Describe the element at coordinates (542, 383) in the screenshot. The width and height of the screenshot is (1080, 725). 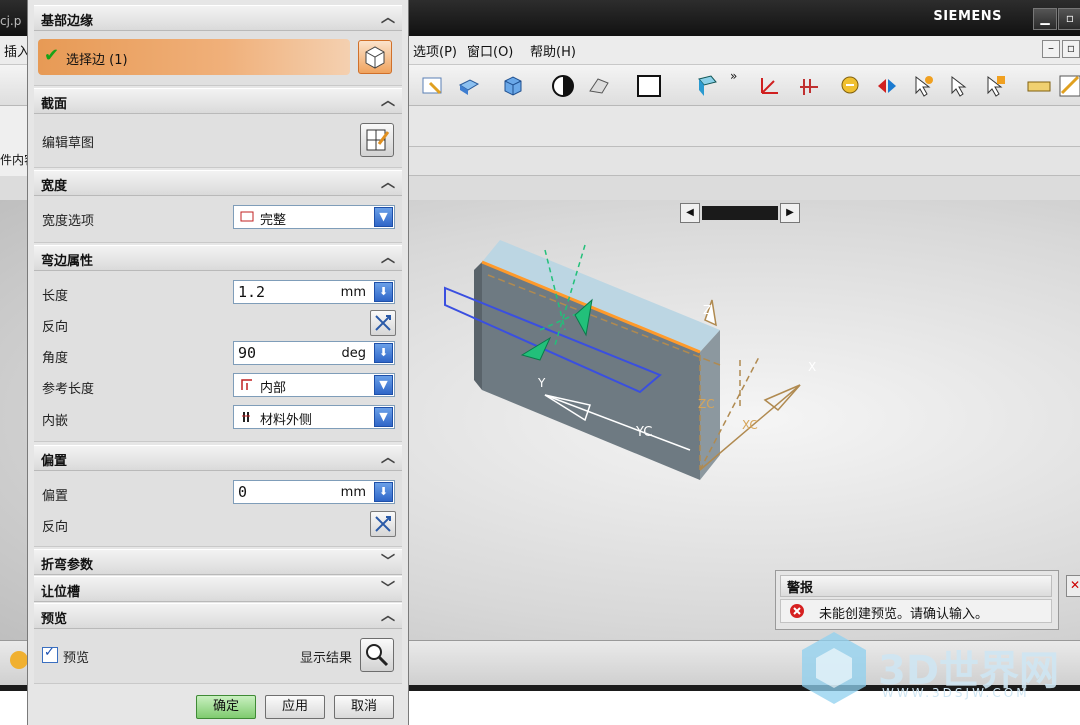
I see `y-axis-label: Y` at that location.